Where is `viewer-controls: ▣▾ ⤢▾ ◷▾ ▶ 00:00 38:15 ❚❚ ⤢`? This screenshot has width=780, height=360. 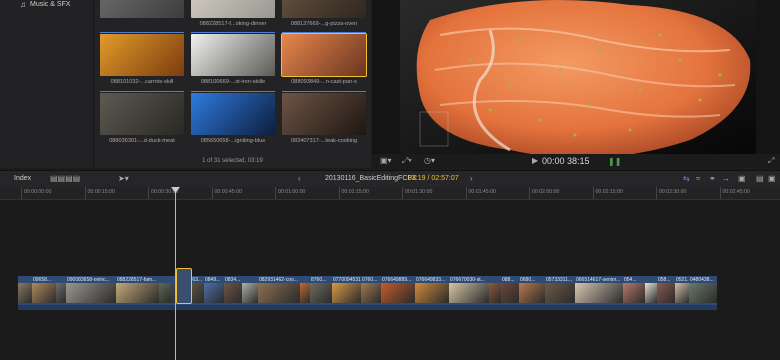
viewer-controls: ▣▾ ⤢▾ ◷▾ ▶ 00:00 38:15 ❚❚ ⤢ is located at coordinates (576, 161).